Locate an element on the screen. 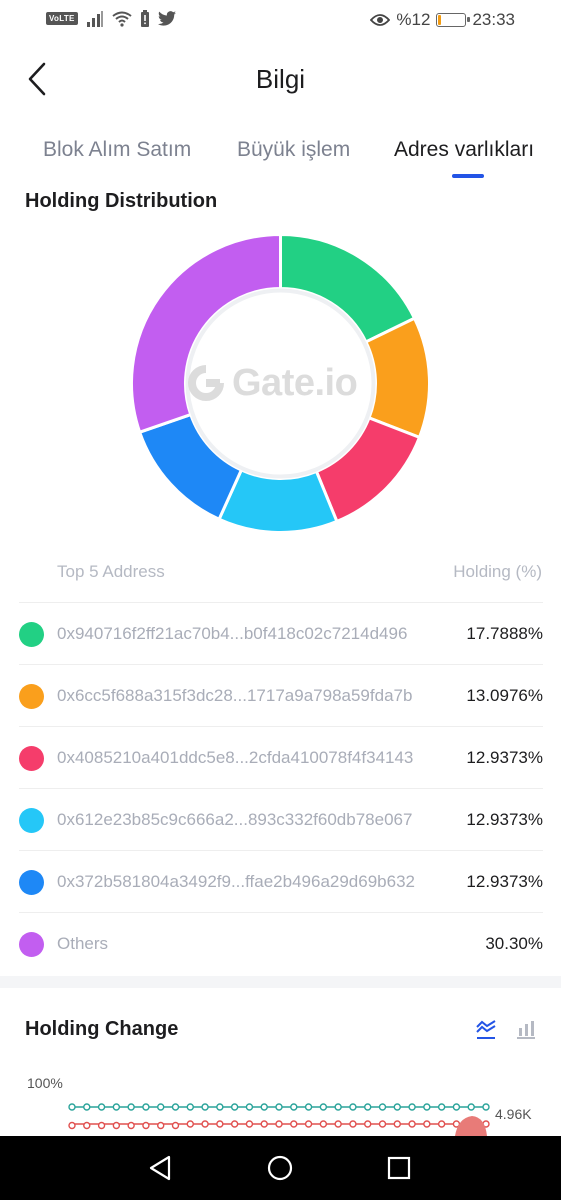 This screenshot has height=1200, width=561. eye-icon is located at coordinates (380, 20).